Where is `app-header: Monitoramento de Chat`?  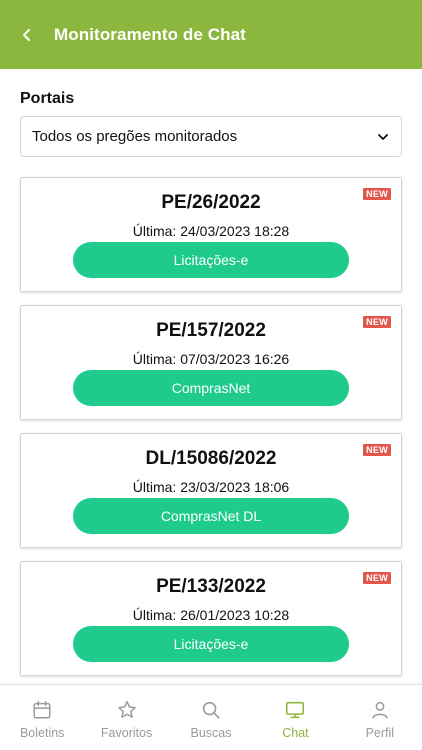
app-header: Monitoramento de Chat is located at coordinates (211, 34).